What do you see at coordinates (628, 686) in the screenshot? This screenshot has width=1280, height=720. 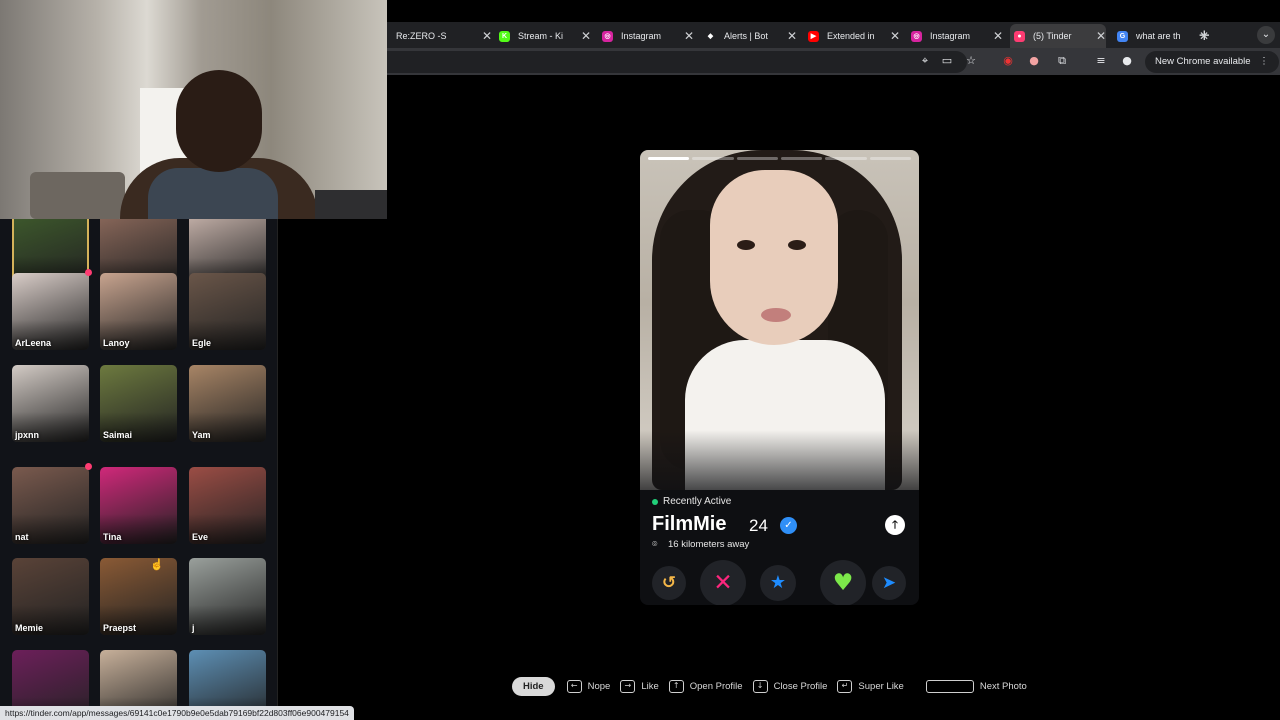 I see `right-arrow-key-icon: →` at bounding box center [628, 686].